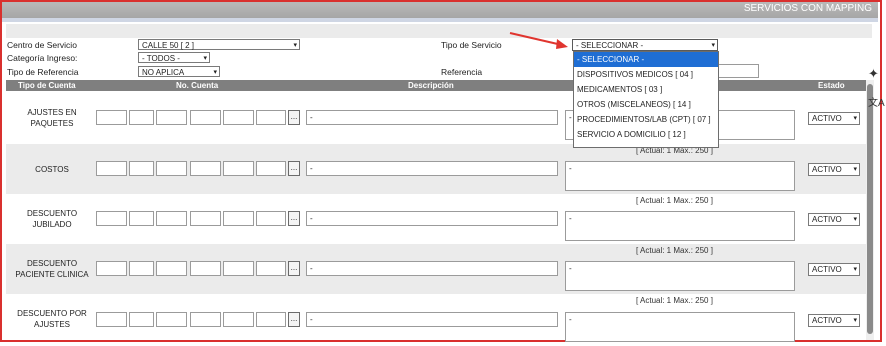 The image size is (886, 346). Describe the element at coordinates (646, 134) in the screenshot. I see `dropdown-option: SERVICIO A DOMICILIO [ 12 ]` at that location.